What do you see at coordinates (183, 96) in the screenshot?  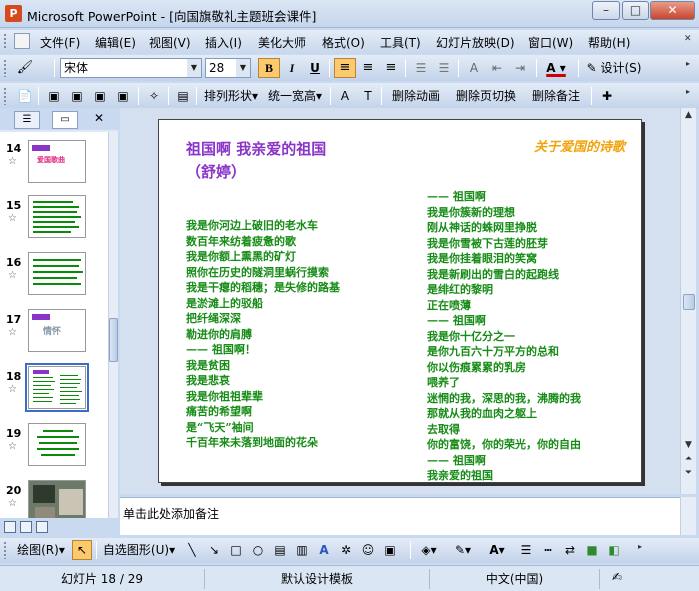 I see `page-icon: ▤` at bounding box center [183, 96].